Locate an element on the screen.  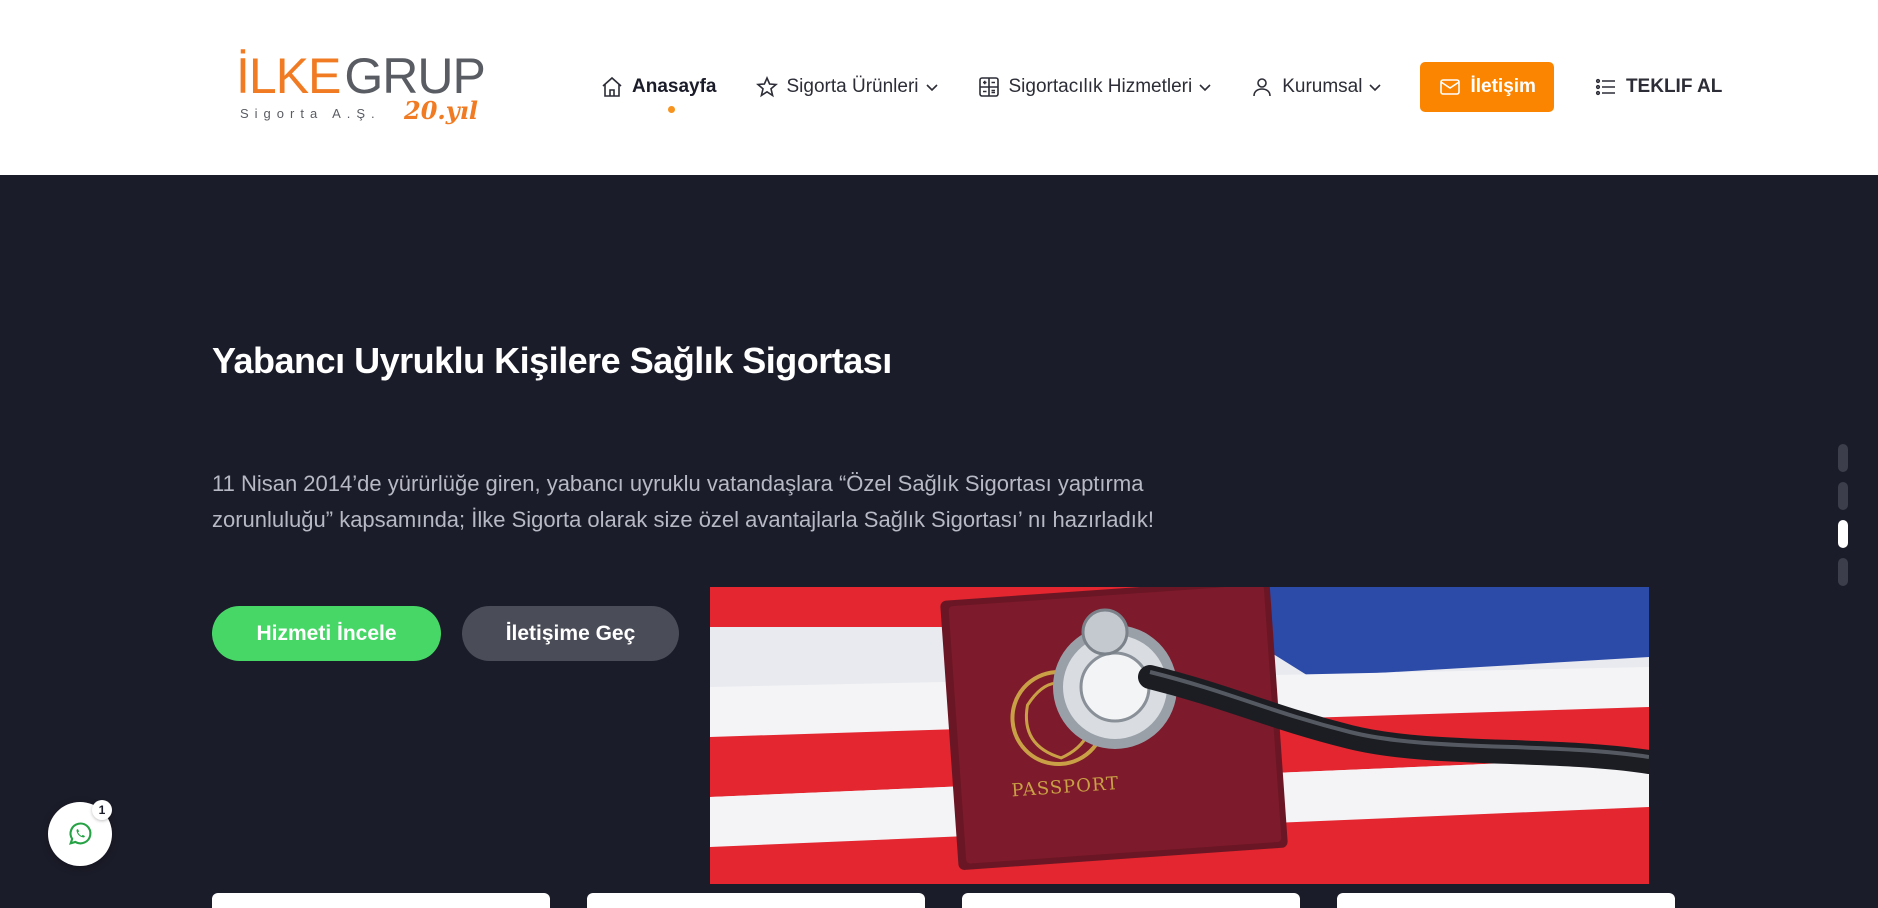
nav-label: Sigortacılık Hizmetleri is located at coordinates (1100, 86).